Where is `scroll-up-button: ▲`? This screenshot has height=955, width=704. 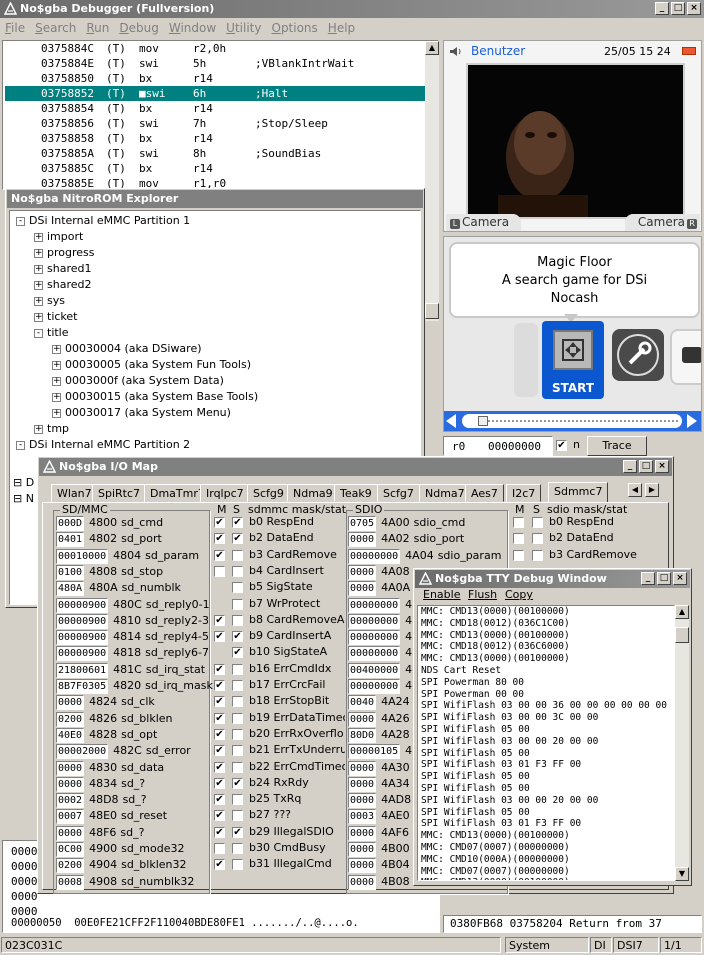 scroll-up-button: ▲ is located at coordinates (432, 48).